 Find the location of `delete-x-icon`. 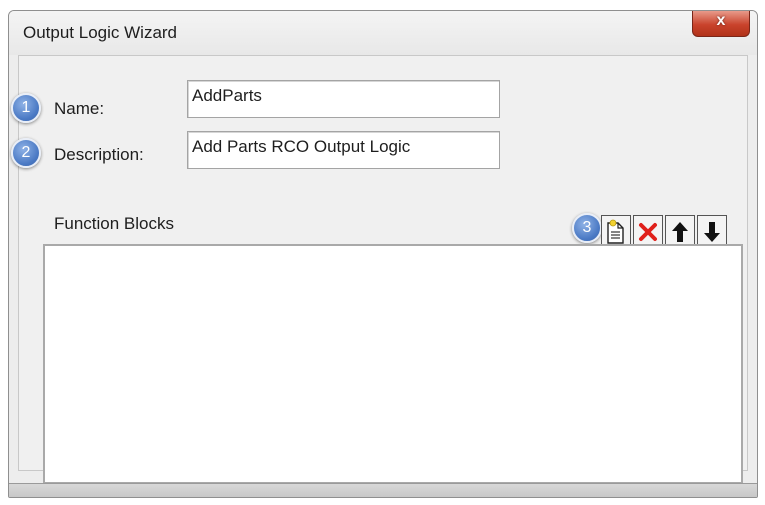

delete-x-icon is located at coordinates (648, 232).